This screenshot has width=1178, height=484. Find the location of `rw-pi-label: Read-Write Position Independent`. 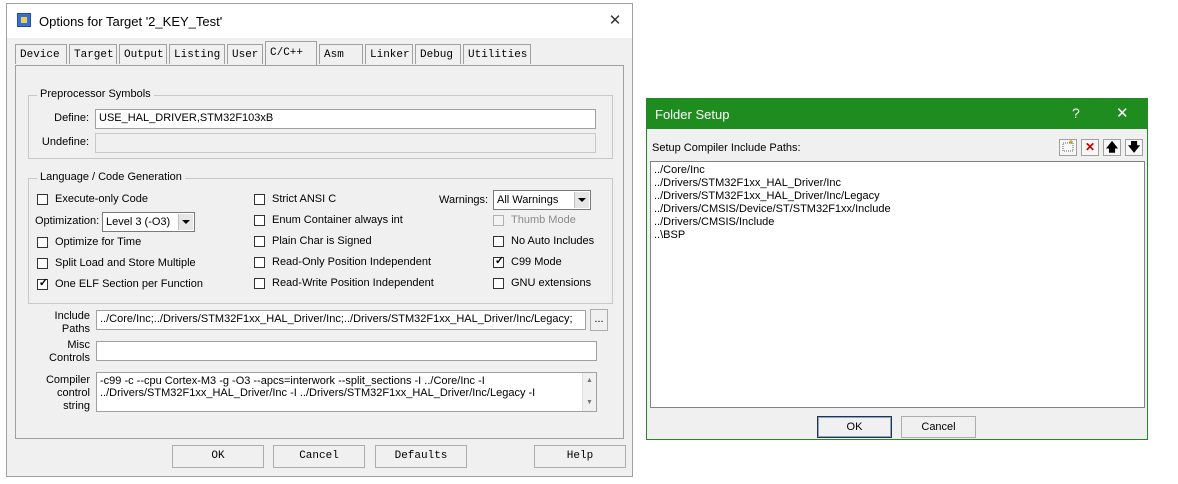

rw-pi-label: Read-Write Position Independent is located at coordinates (353, 283).